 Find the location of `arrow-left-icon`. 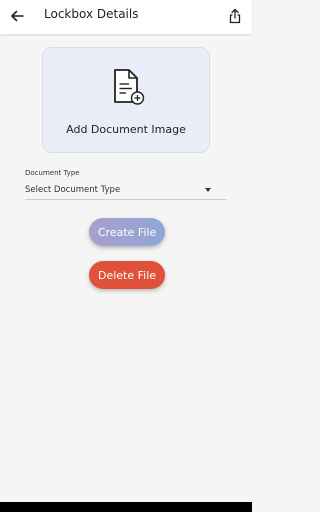

arrow-left-icon is located at coordinates (17, 16).